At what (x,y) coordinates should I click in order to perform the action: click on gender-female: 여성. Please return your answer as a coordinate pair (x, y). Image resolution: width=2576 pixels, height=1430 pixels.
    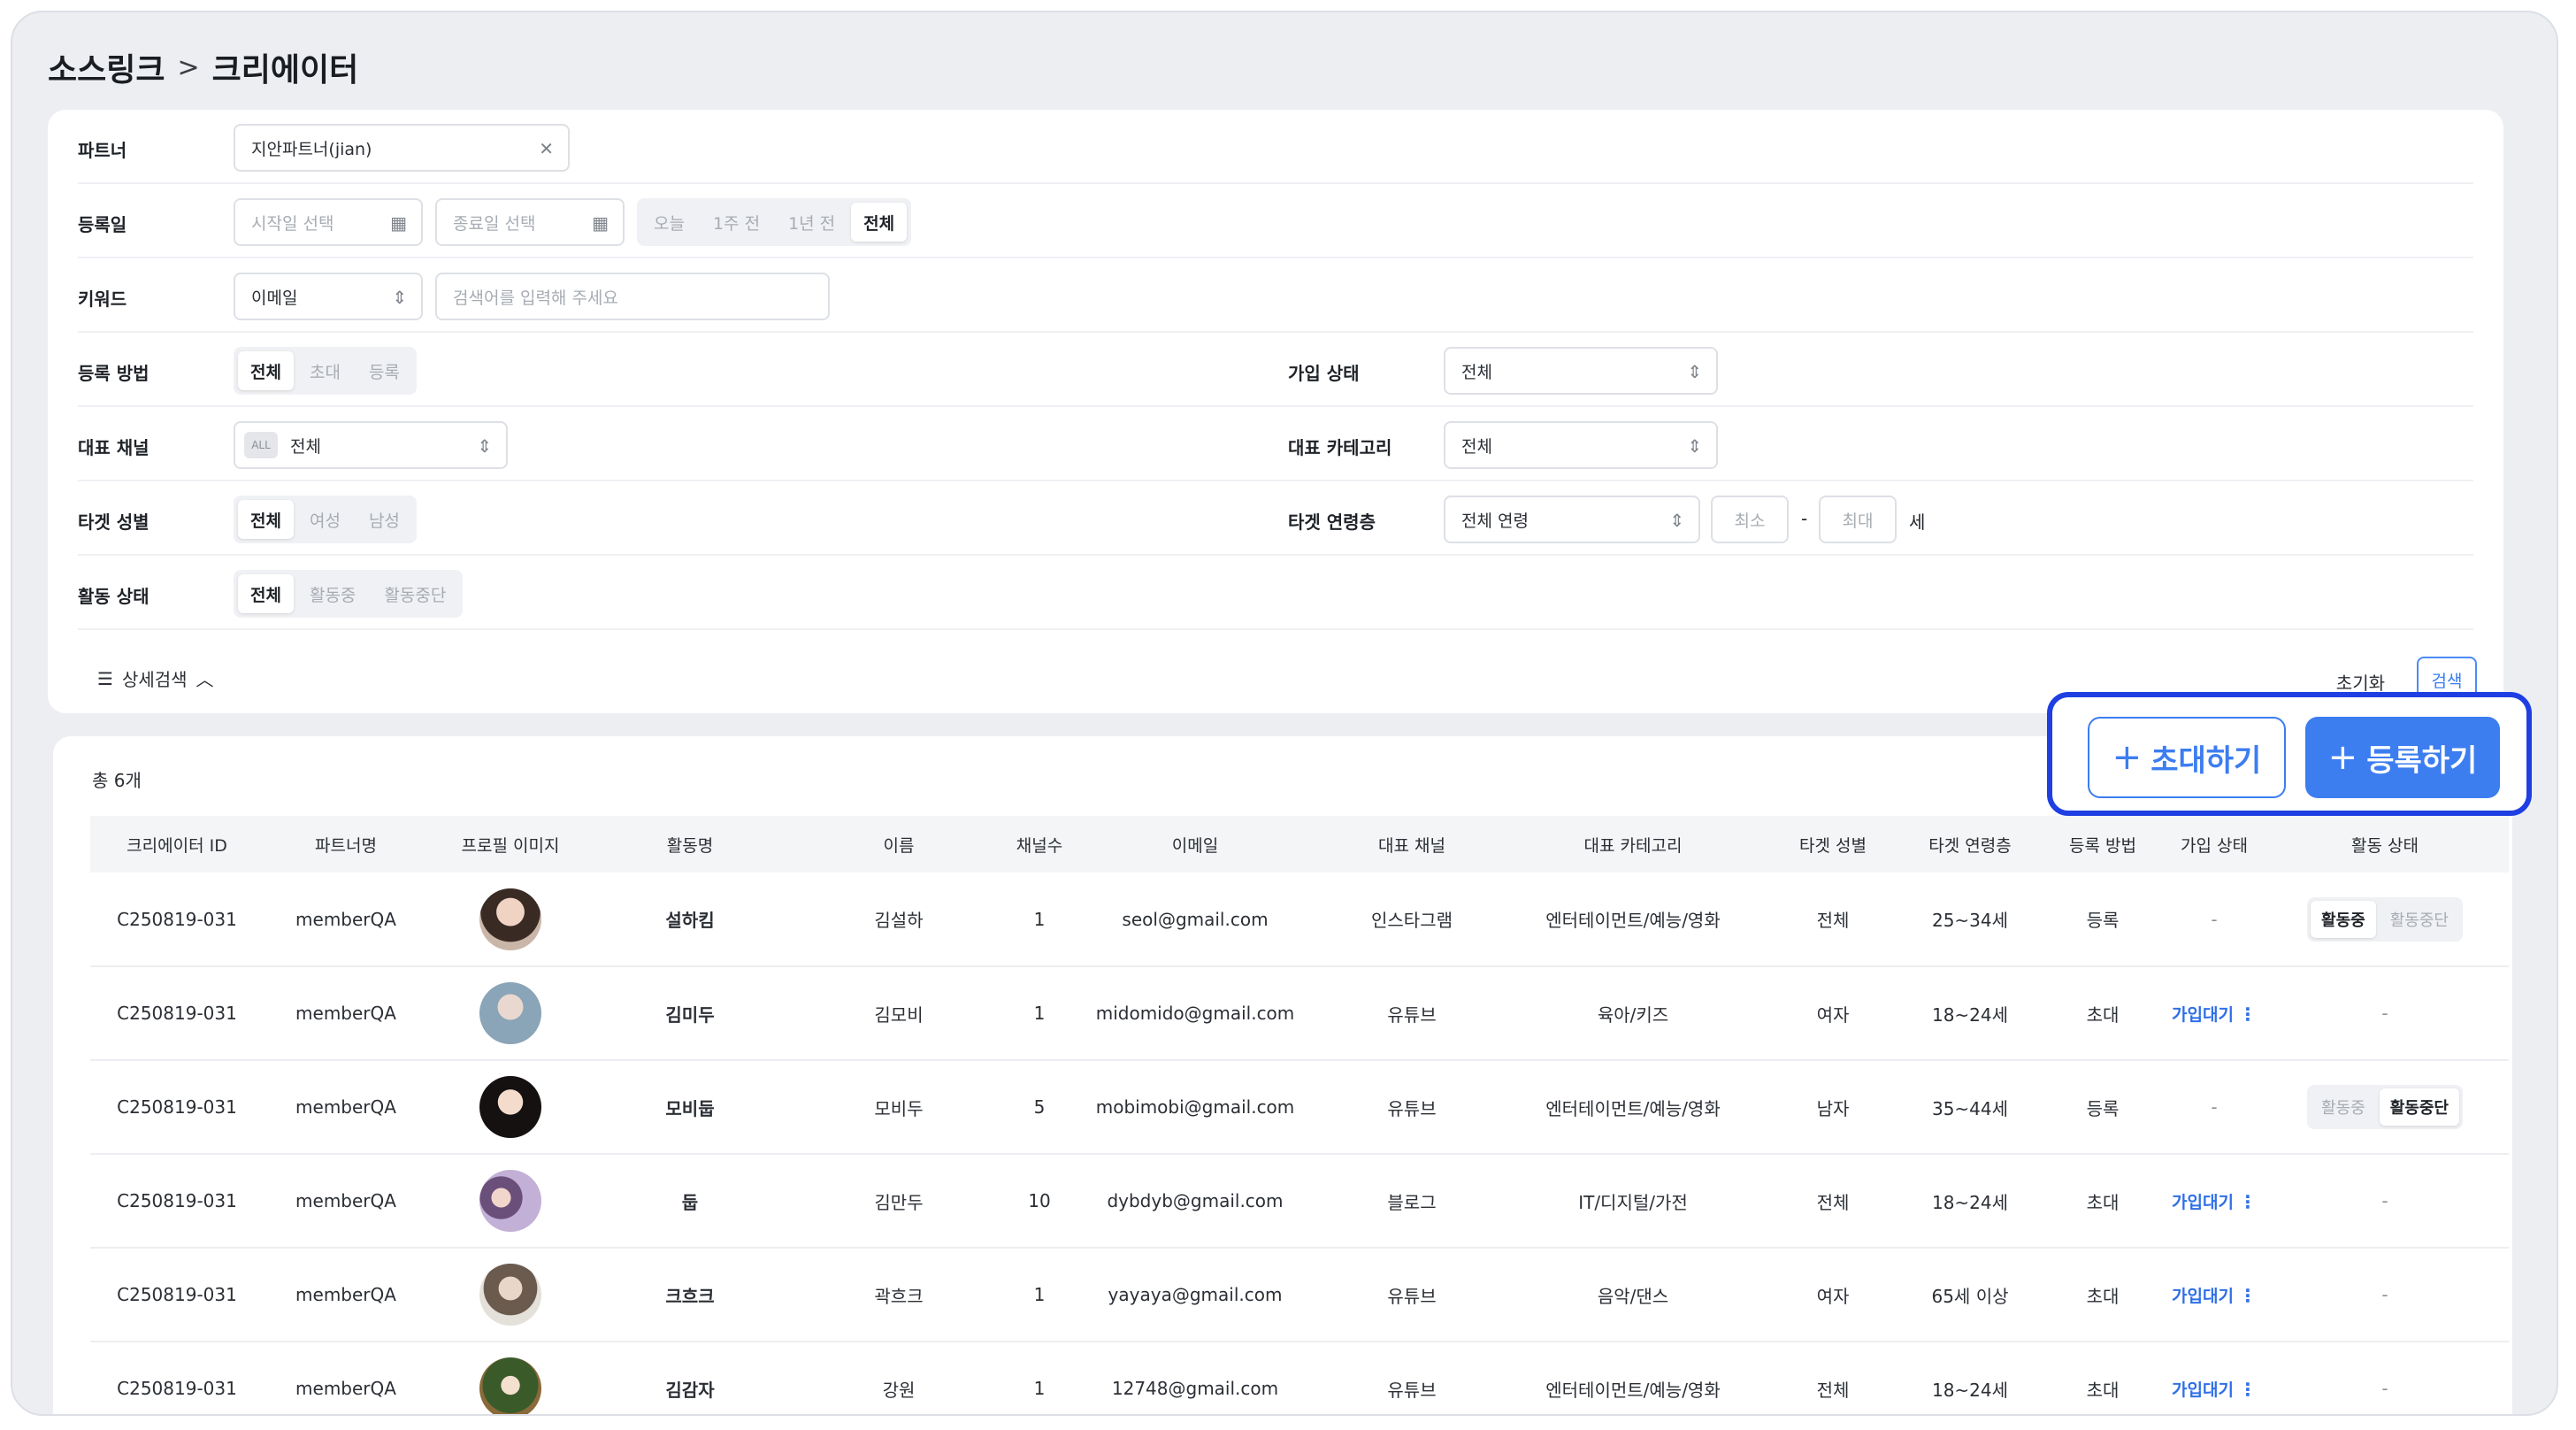
    Looking at the image, I should click on (325, 519).